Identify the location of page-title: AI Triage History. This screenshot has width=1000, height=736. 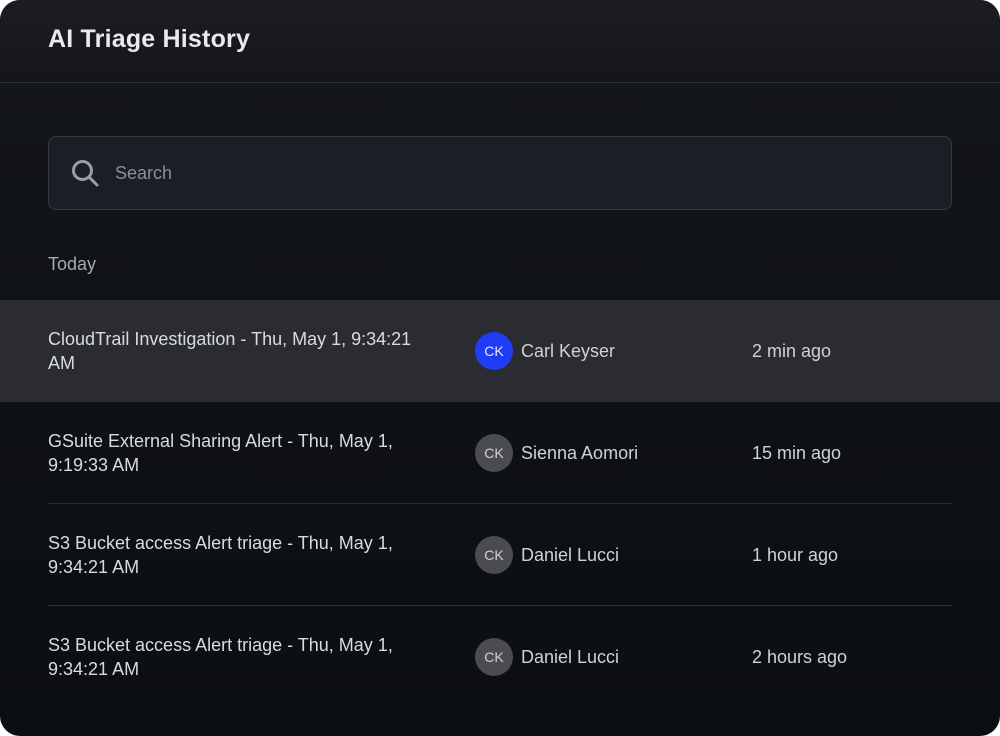
(149, 38).